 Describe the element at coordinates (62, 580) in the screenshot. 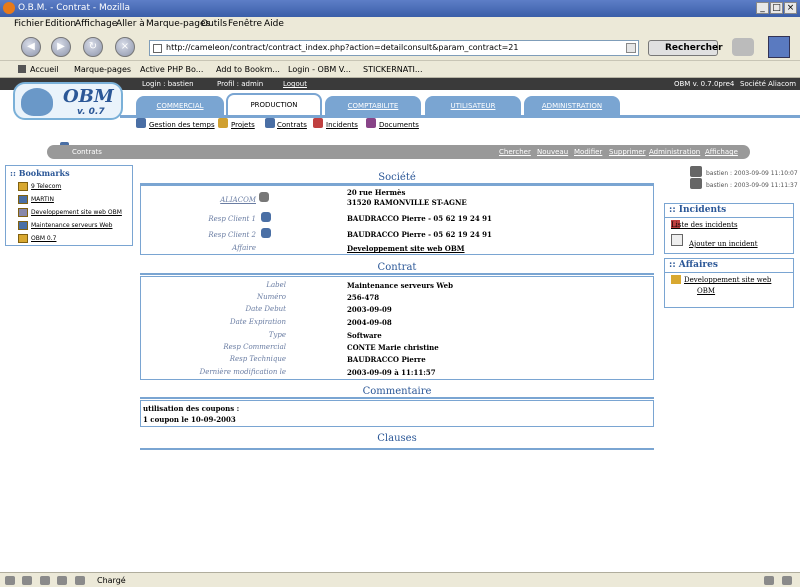

I see `chat-icon` at that location.